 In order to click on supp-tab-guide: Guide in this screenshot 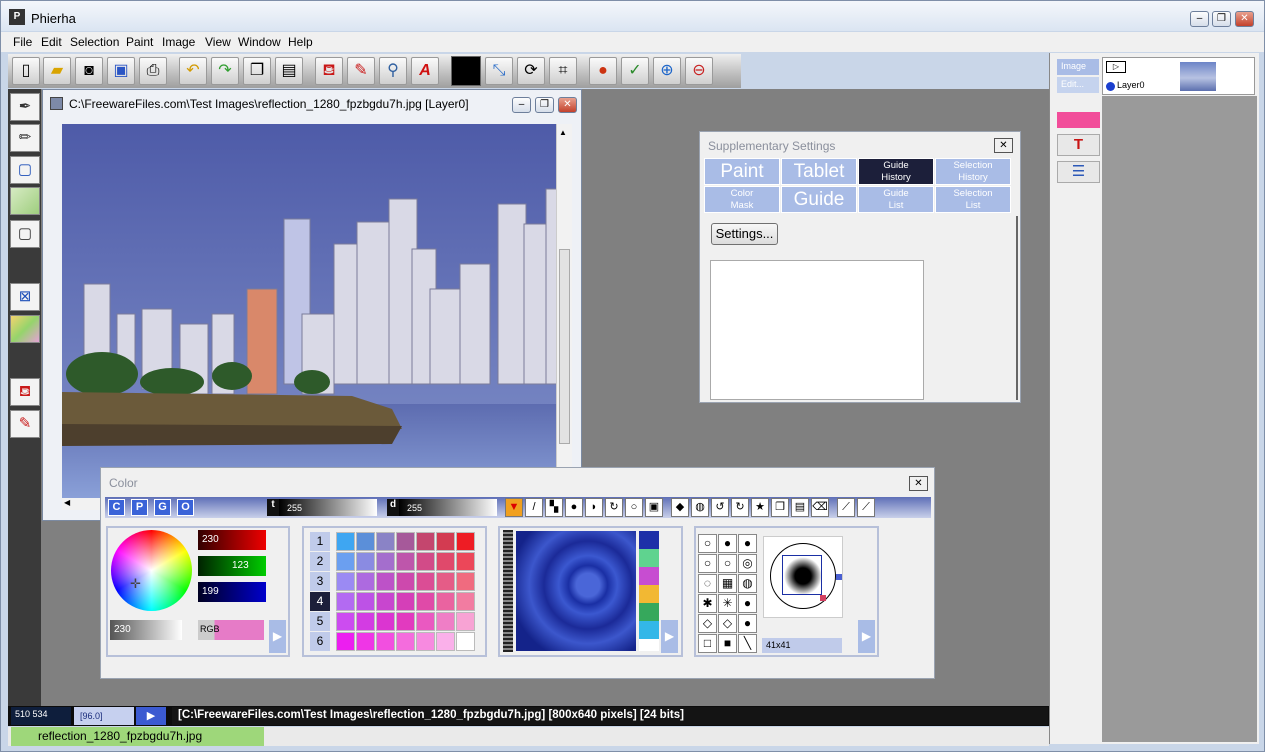, I will do `click(819, 199)`.